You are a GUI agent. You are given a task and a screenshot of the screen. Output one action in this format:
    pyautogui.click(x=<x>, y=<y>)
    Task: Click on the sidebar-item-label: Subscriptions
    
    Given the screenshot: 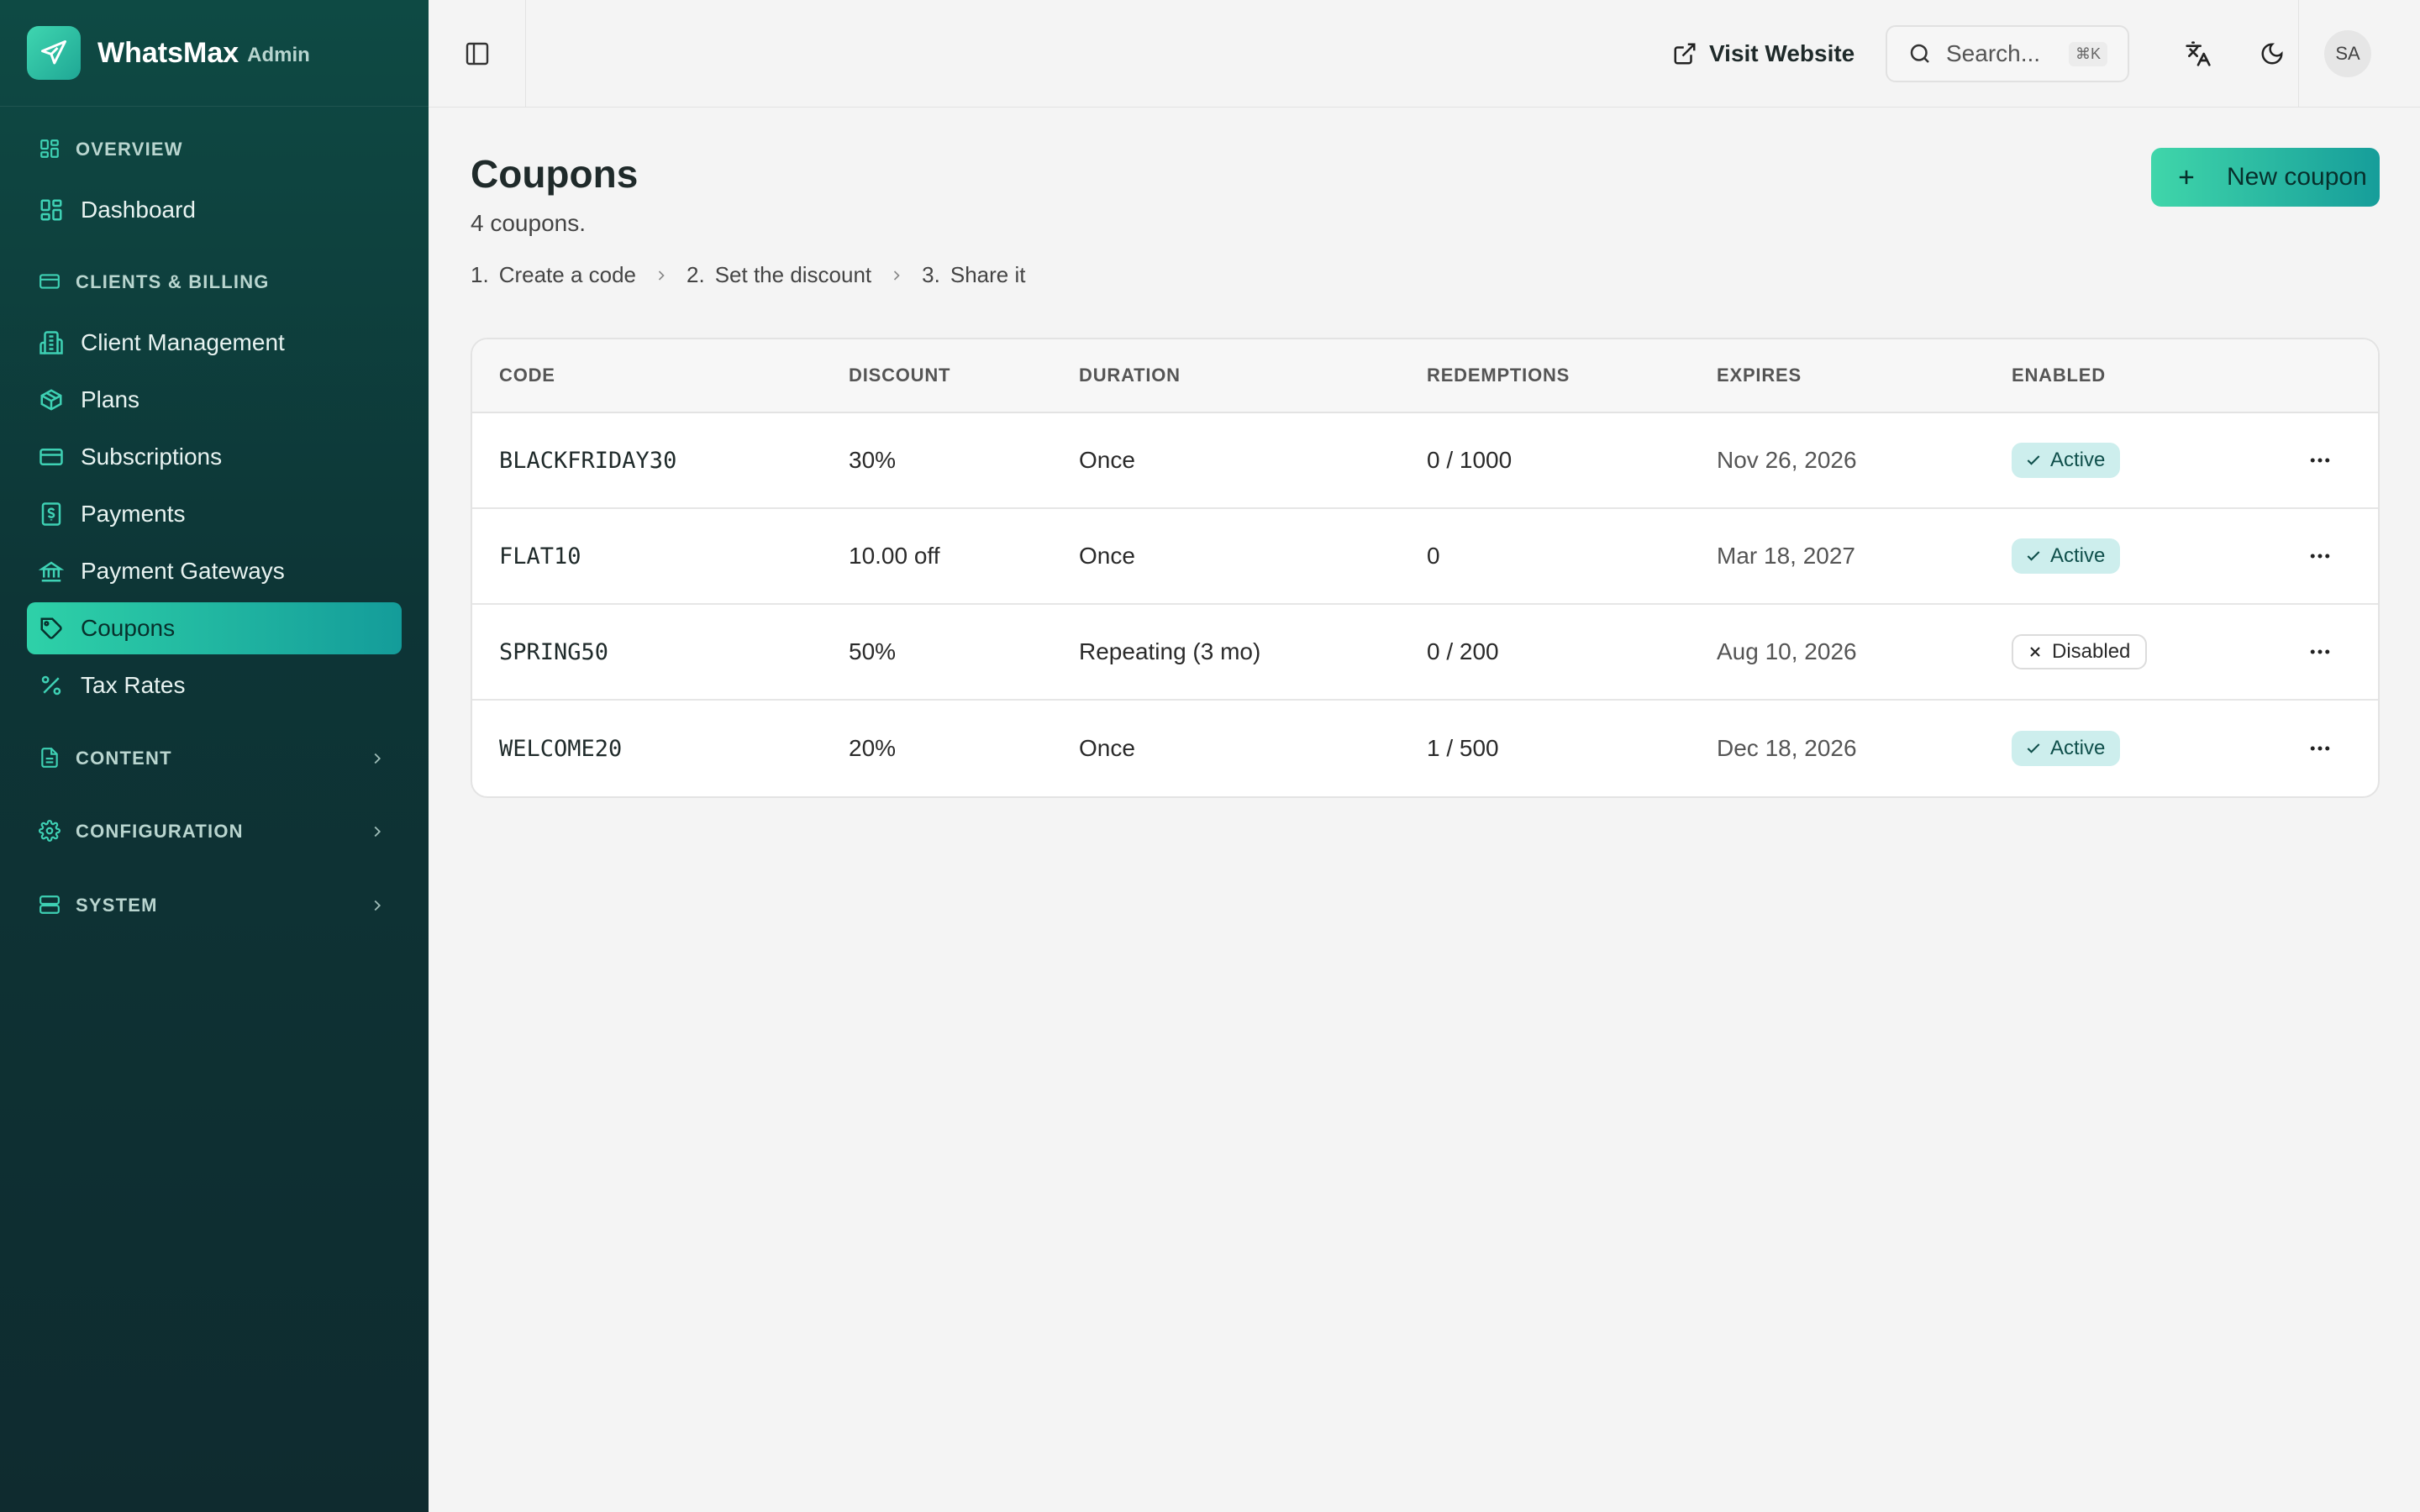 What is the action you would take?
    pyautogui.click(x=152, y=457)
    